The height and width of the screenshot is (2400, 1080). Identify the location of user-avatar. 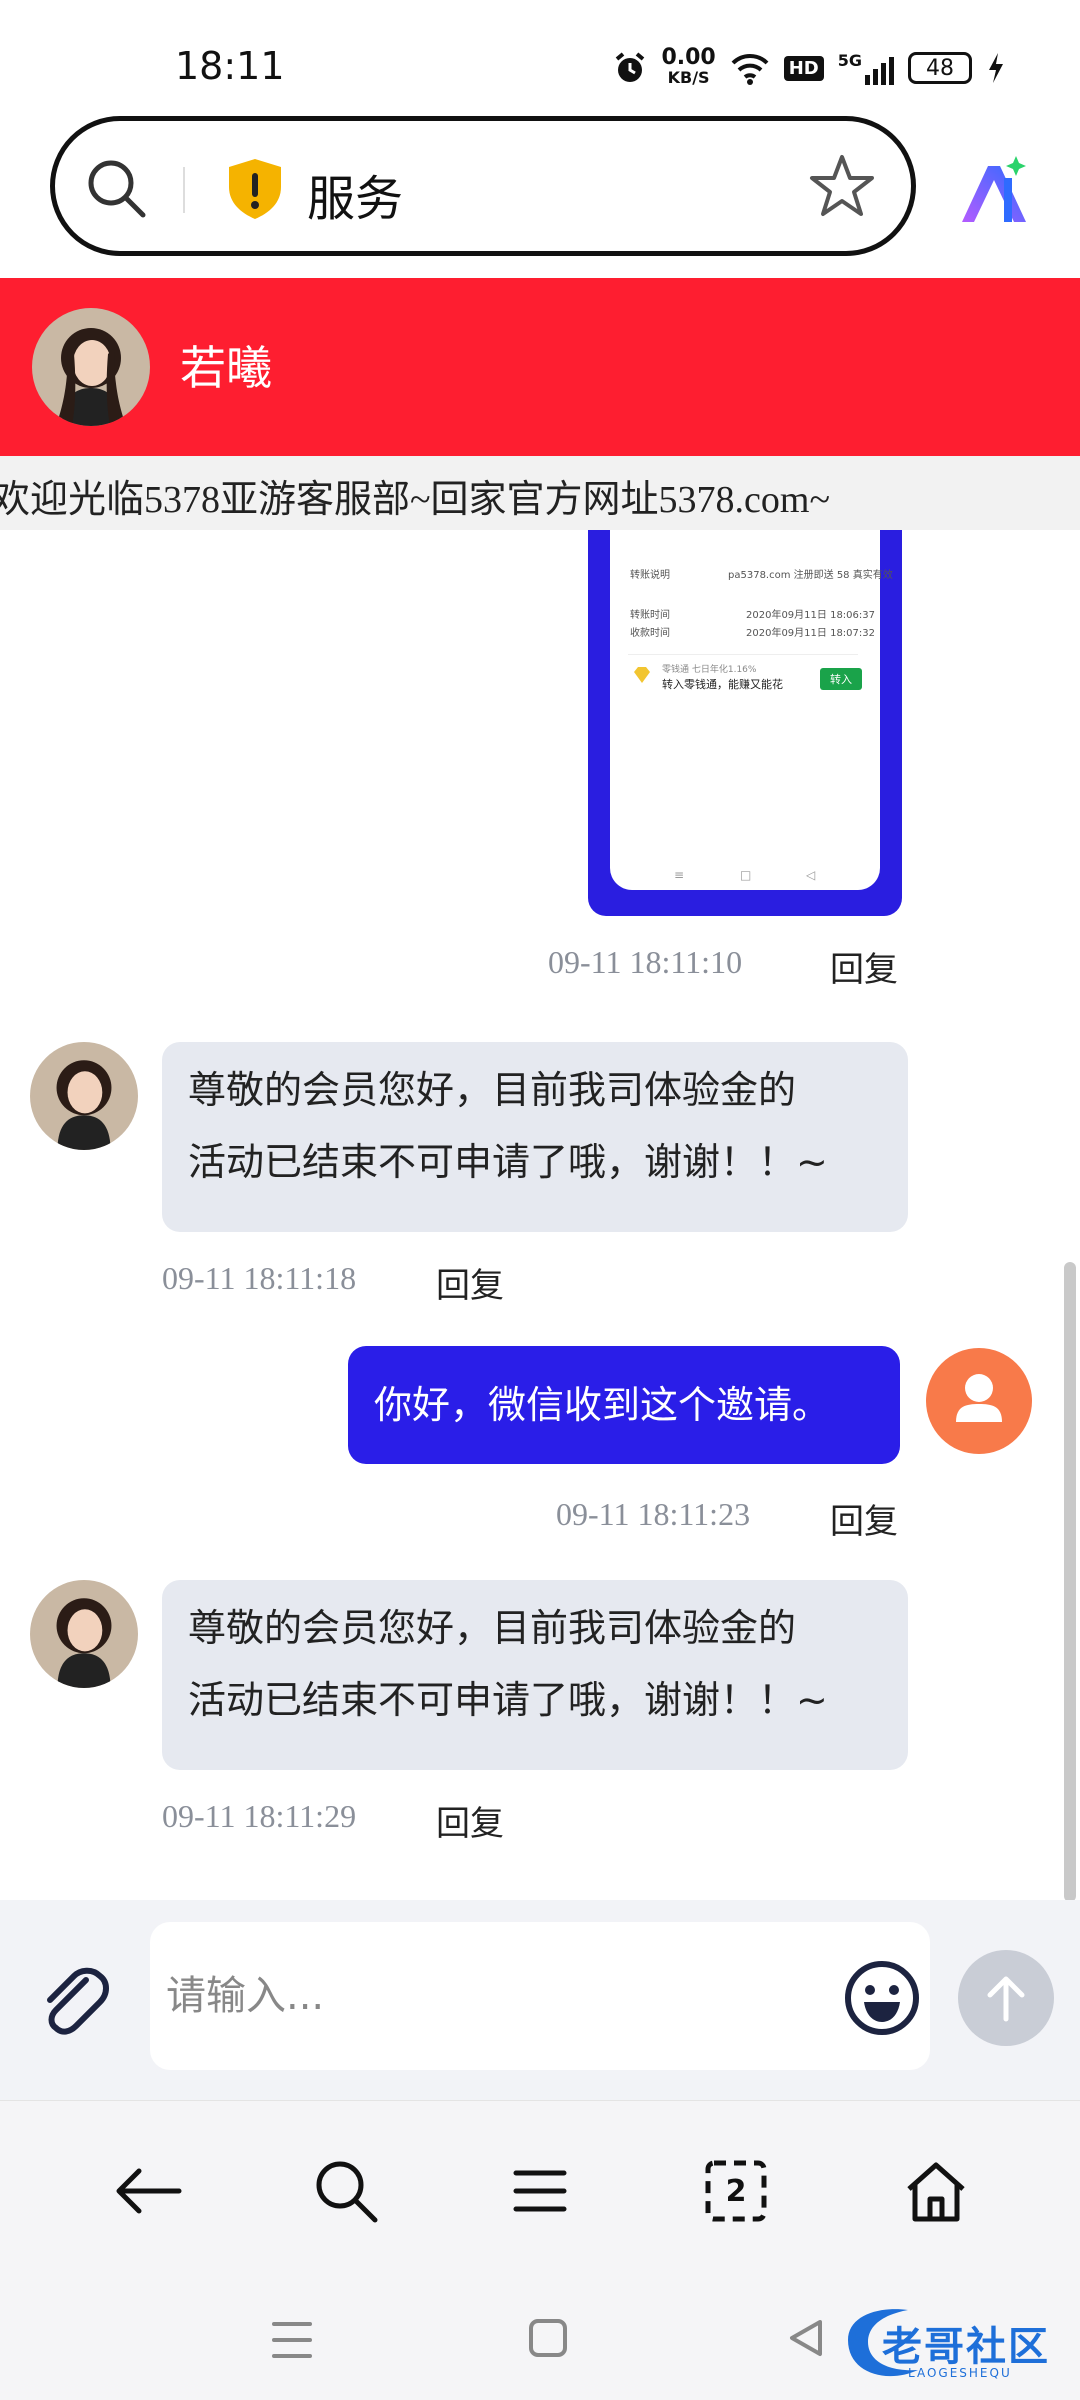
(979, 1401).